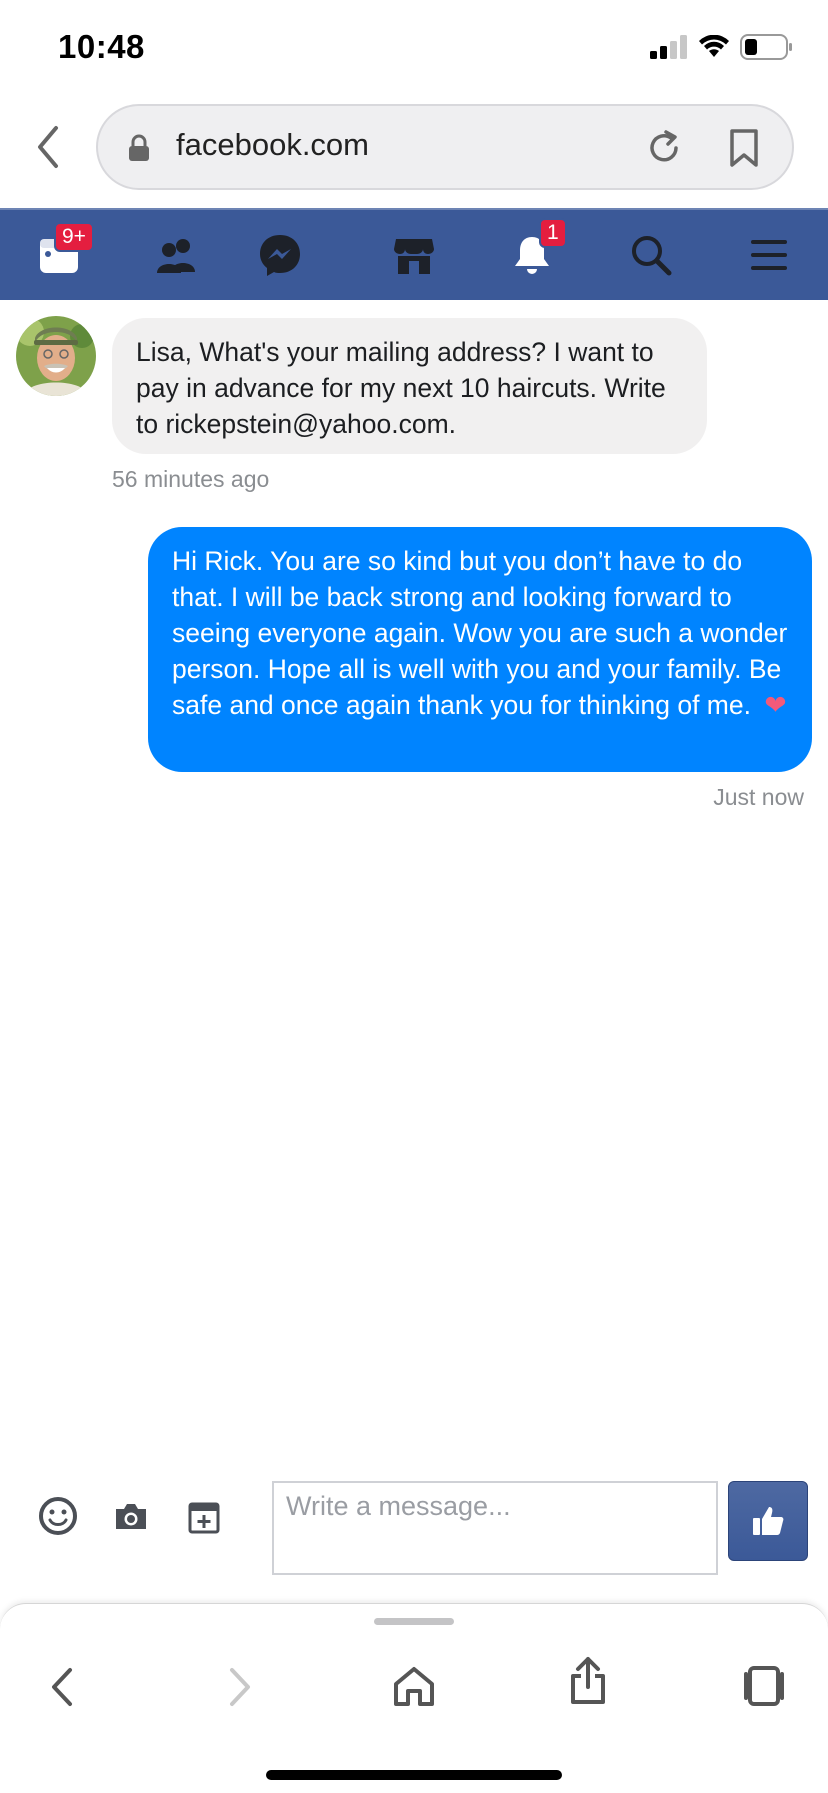  I want to click on browser-bottom-toolbar, so click(414, 1698).